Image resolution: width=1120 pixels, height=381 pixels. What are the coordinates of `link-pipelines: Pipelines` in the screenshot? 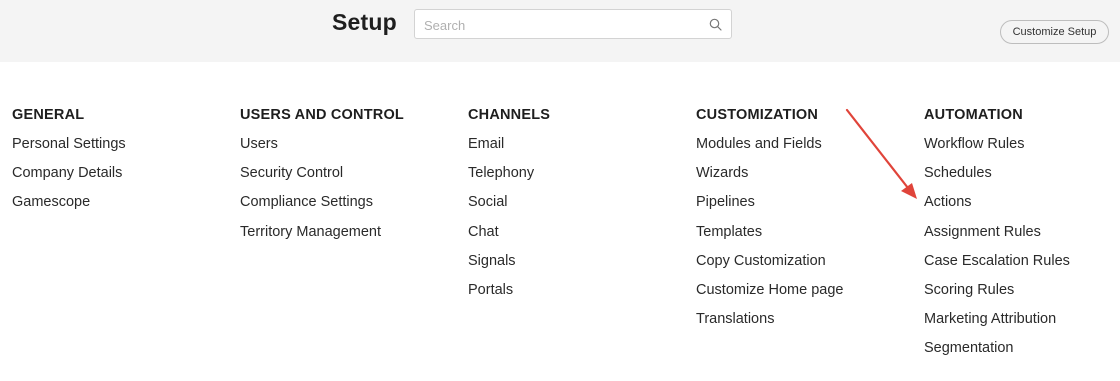 It's located at (806, 207).